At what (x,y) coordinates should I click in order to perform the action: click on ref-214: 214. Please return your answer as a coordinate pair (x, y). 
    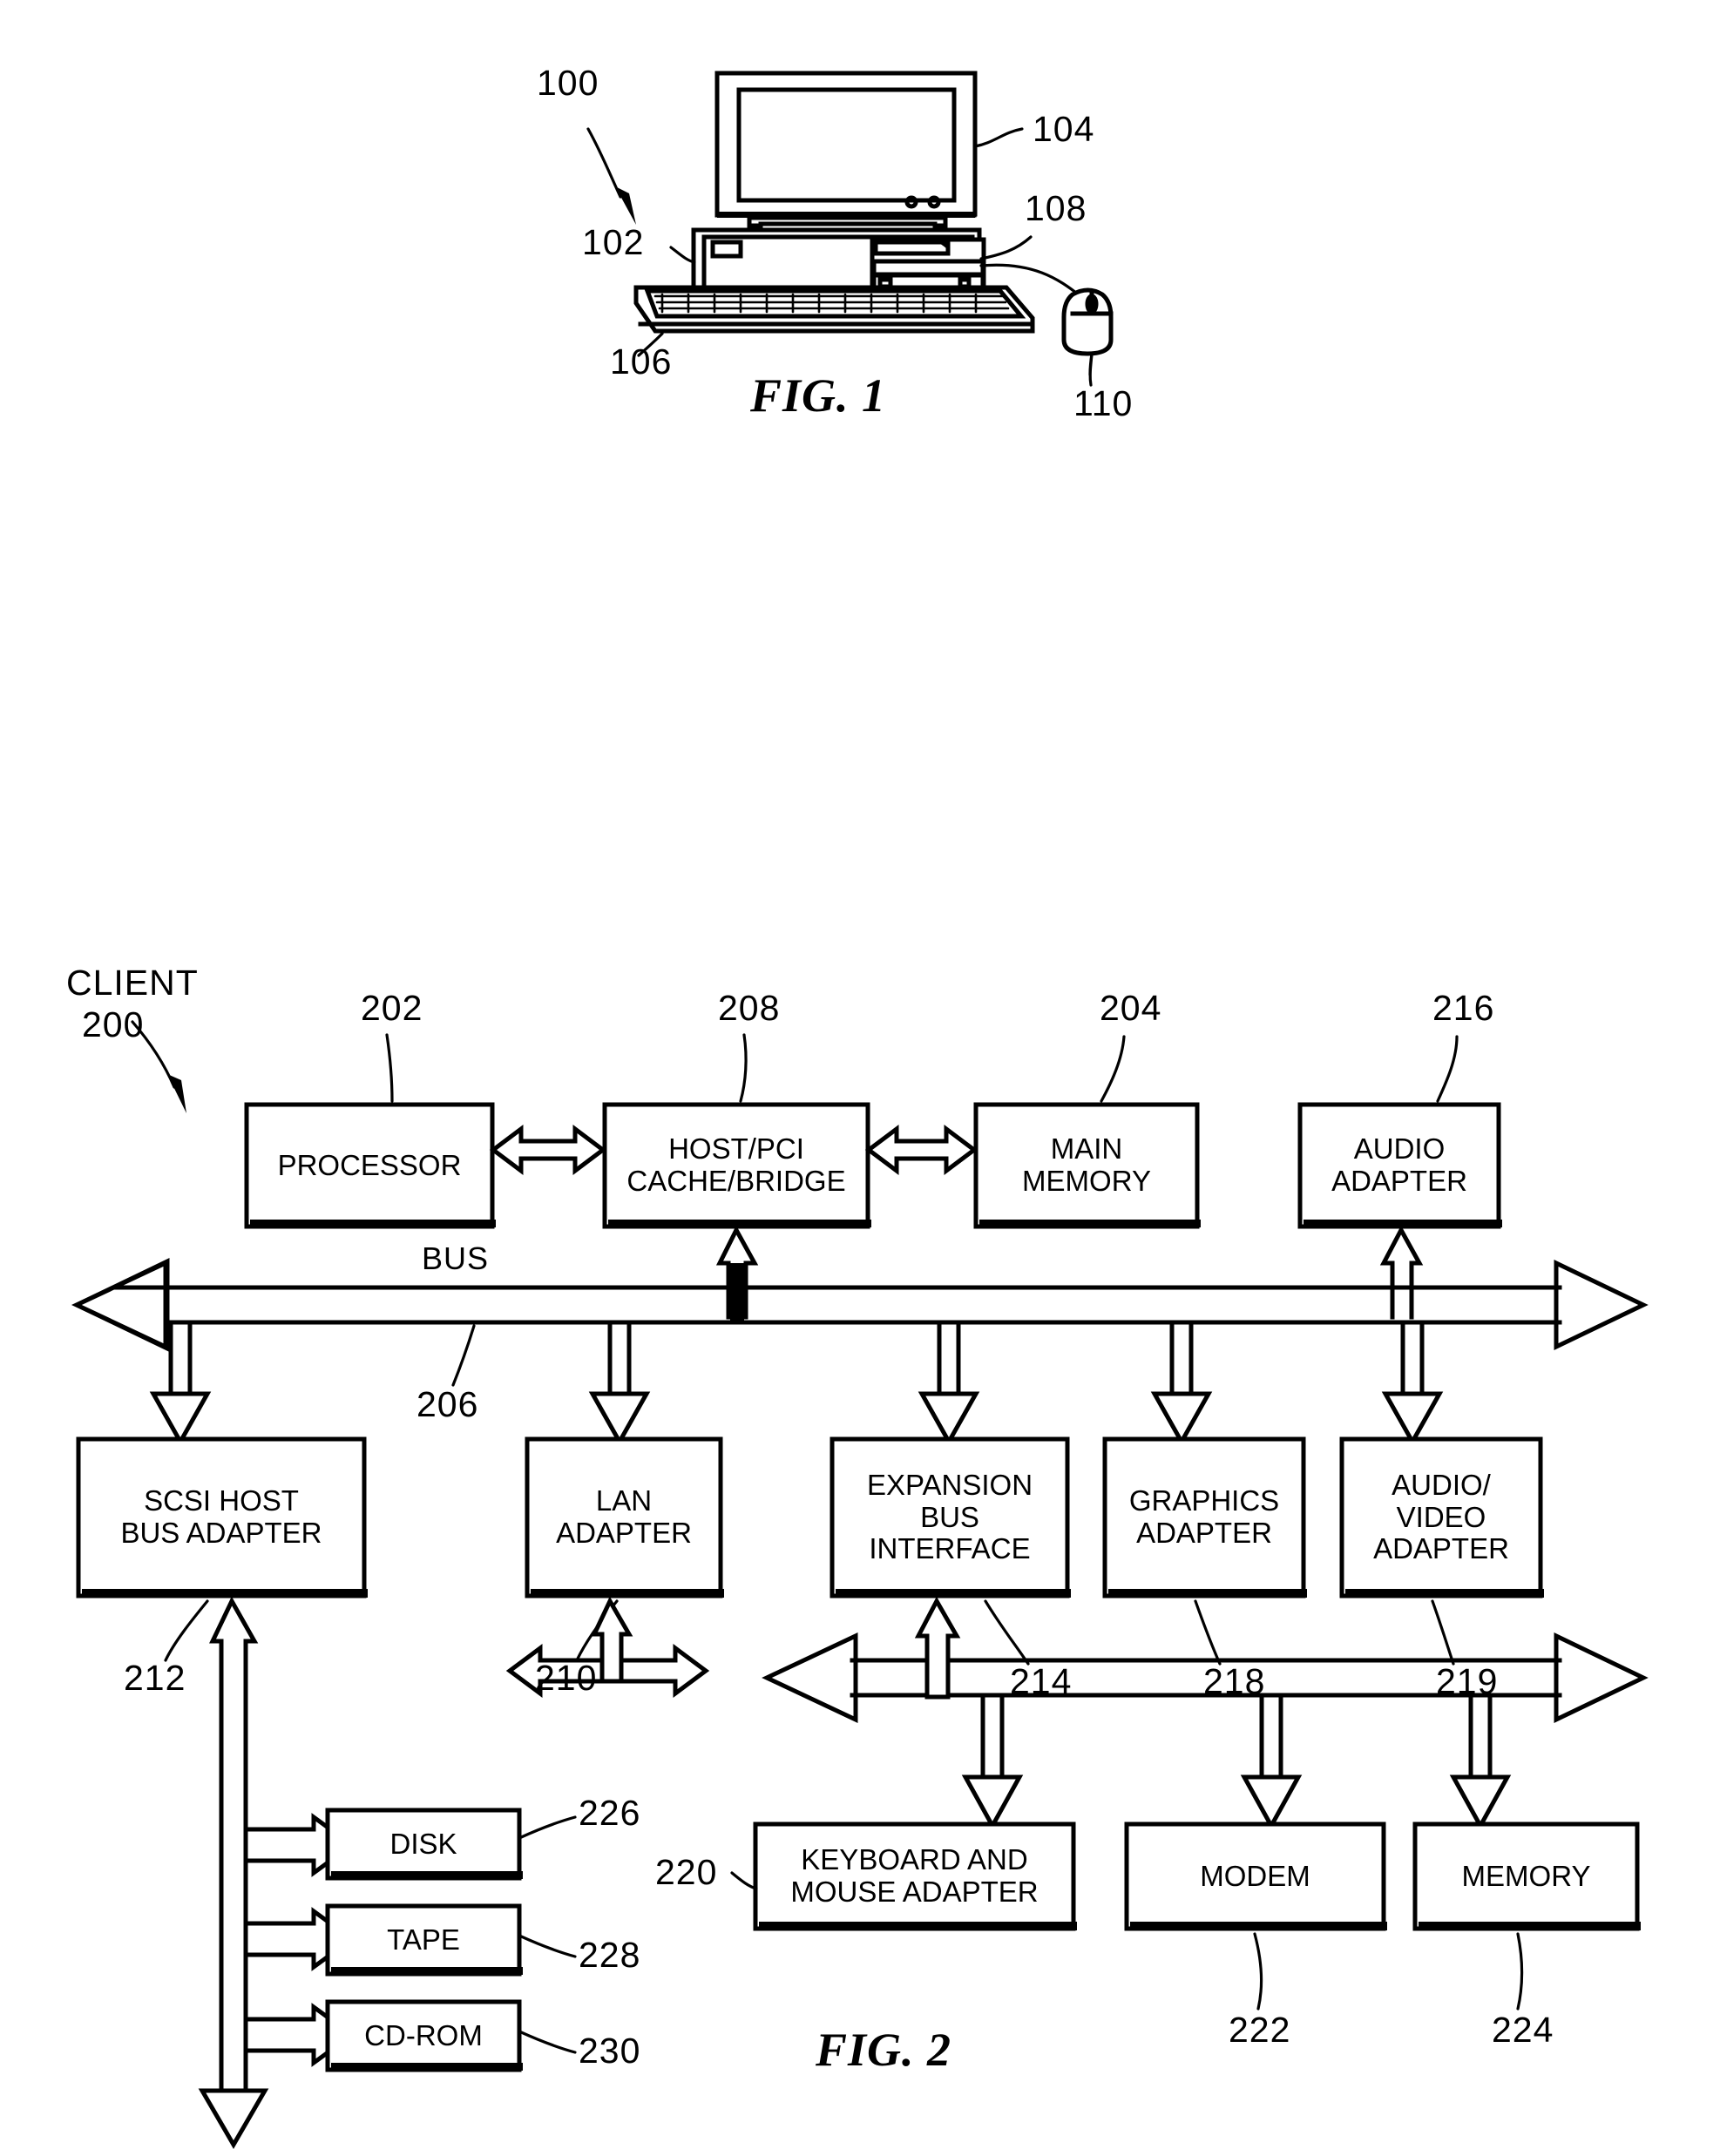
    Looking at the image, I should click on (1041, 1681).